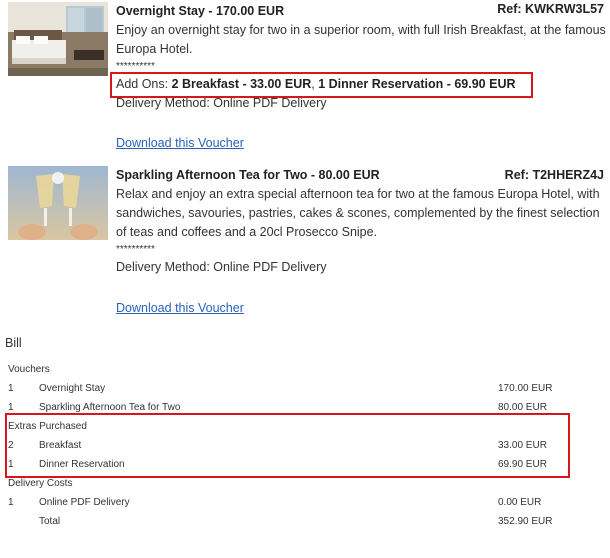  I want to click on row-name: Online PDF Delivery, so click(84, 502).